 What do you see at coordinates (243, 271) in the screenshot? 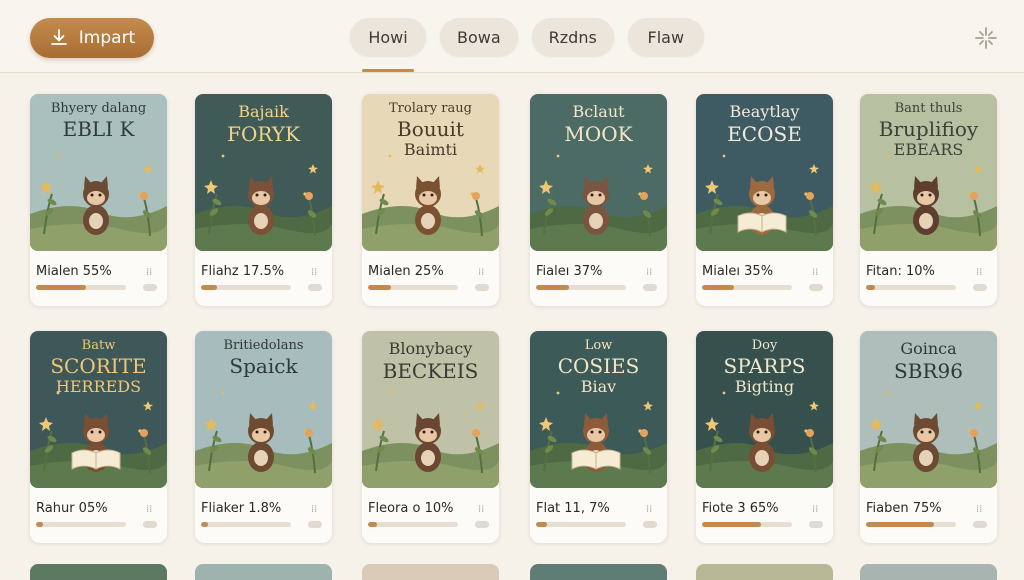
I see `progress-label: Fliahz 17.5%` at bounding box center [243, 271].